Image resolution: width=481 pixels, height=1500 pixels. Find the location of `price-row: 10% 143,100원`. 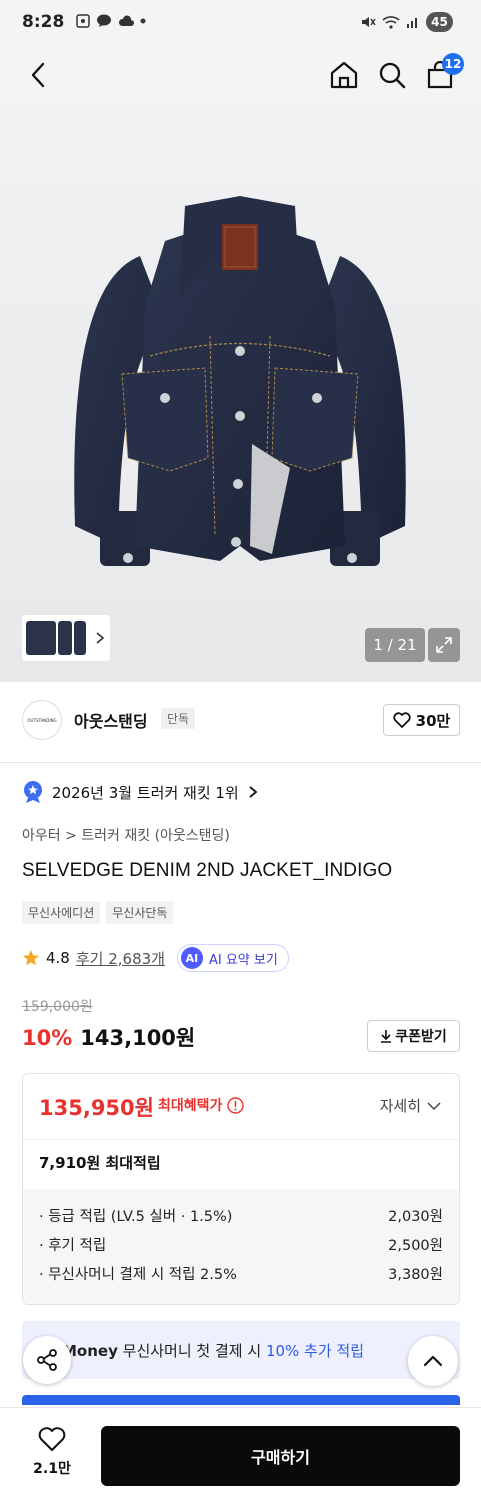

price-row: 10% 143,100원 is located at coordinates (108, 1037).